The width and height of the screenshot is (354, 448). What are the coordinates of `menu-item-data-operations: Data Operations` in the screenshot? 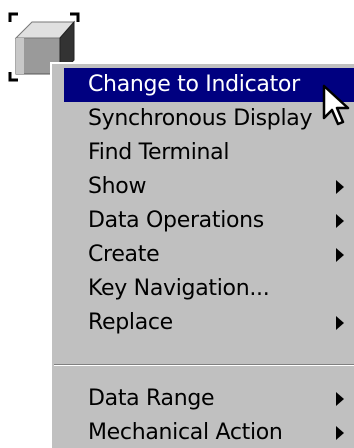 It's located at (209, 221).